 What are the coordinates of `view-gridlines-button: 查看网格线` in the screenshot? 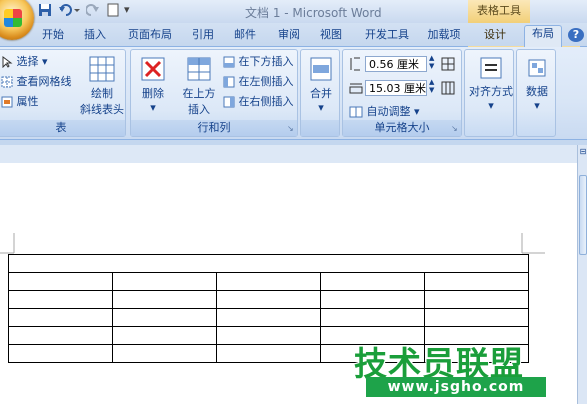 It's located at (36, 82).